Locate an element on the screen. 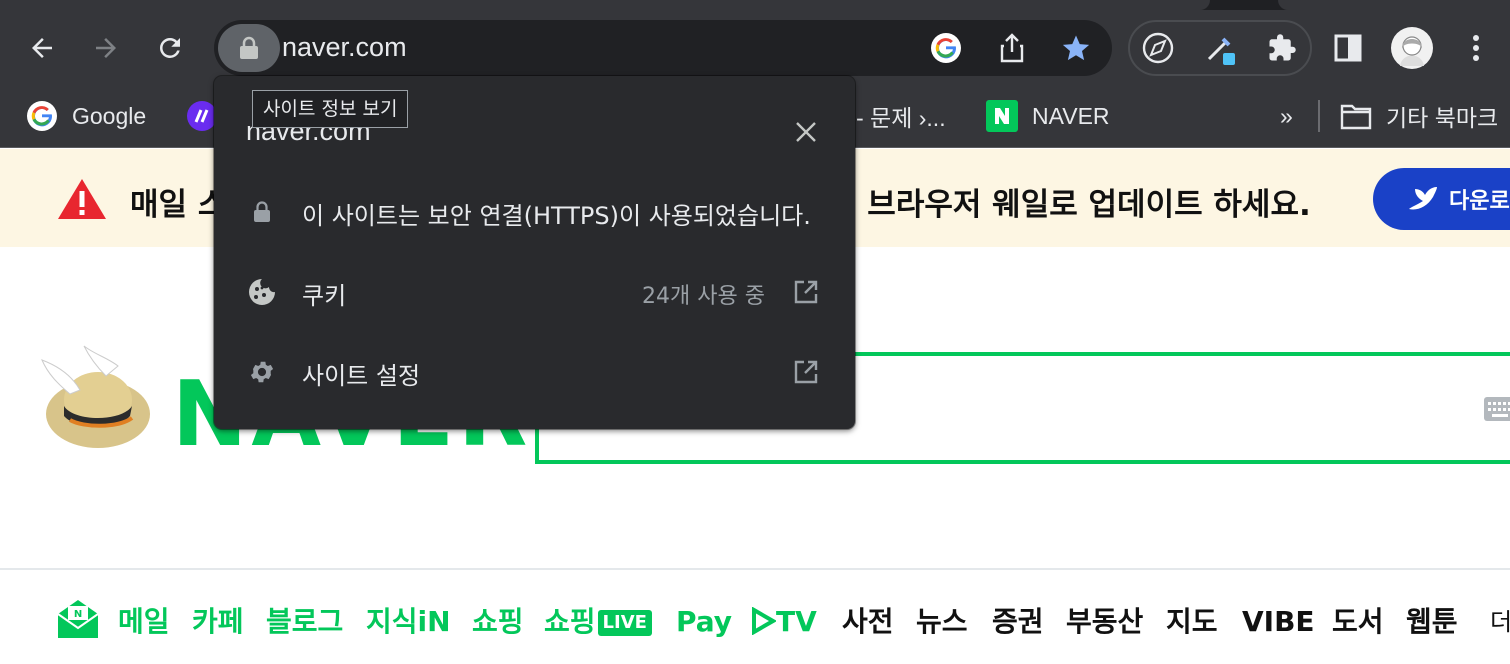 The height and width of the screenshot is (664, 1510). service-books: 도서 is located at coordinates (1358, 622).